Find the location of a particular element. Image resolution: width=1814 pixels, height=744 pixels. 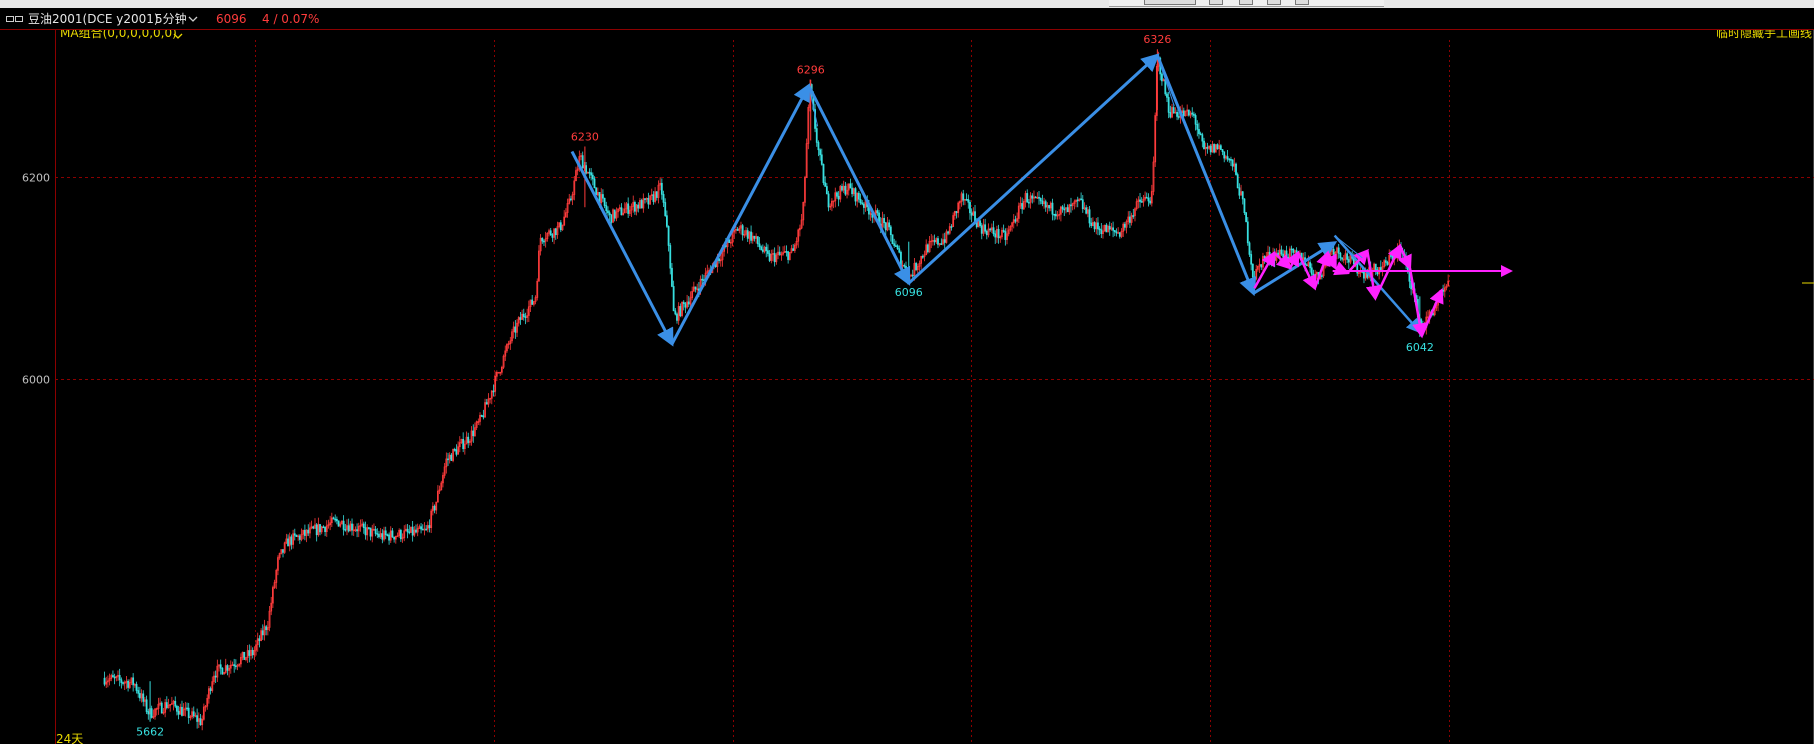

title-strip is located at coordinates (907, 4).